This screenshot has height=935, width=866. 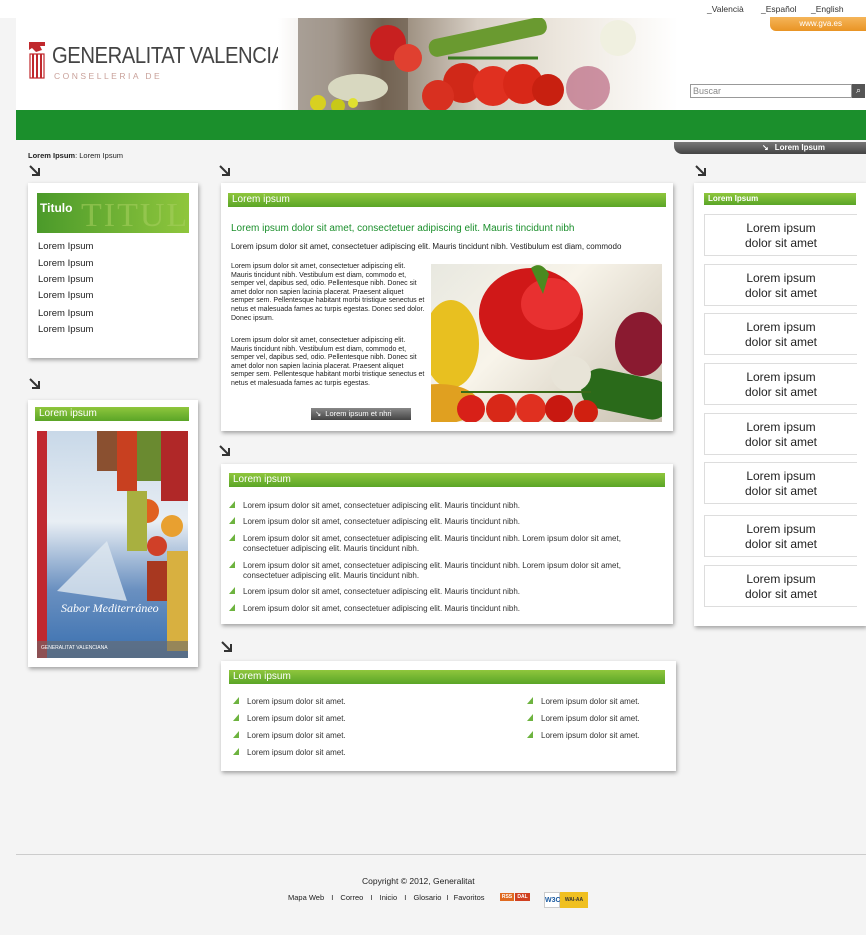 What do you see at coordinates (522, 897) in the screenshot?
I see `dal-badge: DAL` at bounding box center [522, 897].